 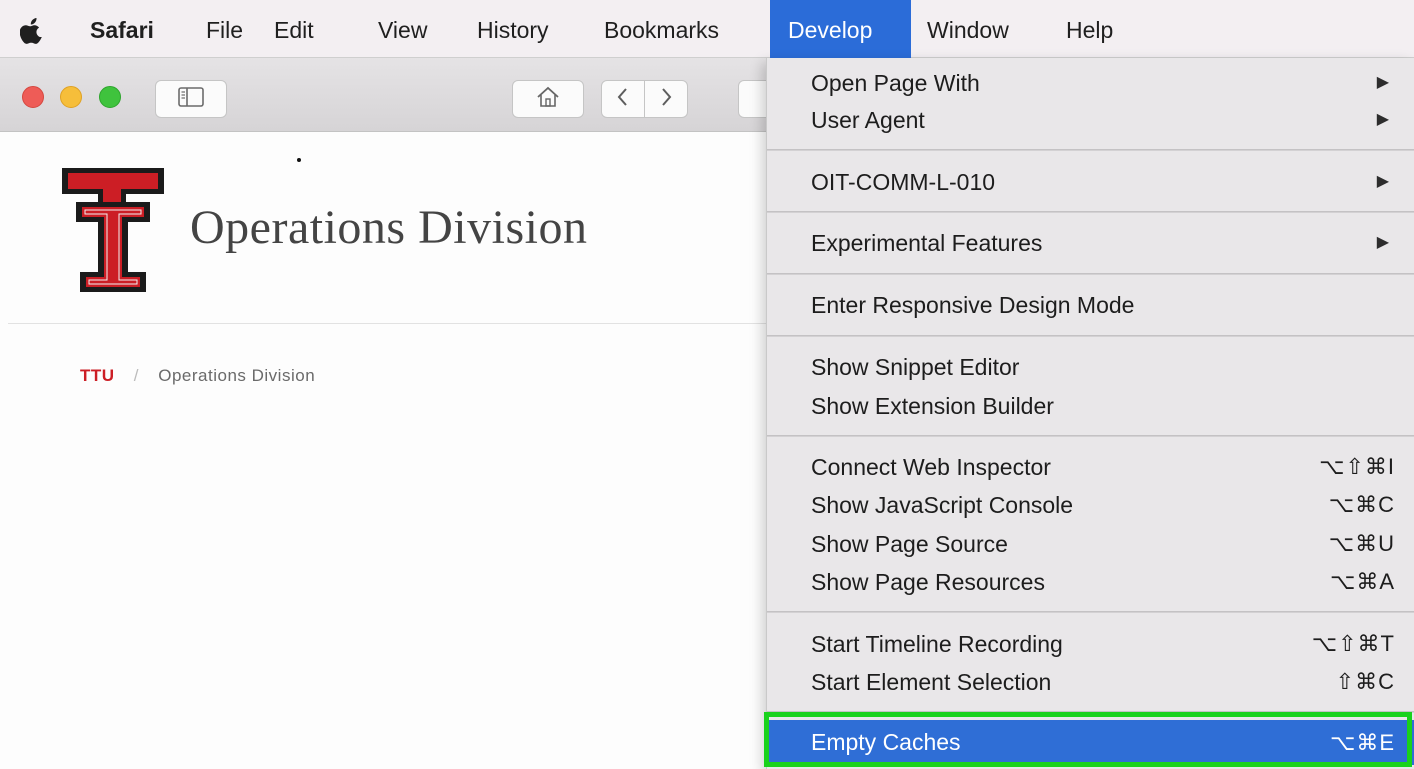 What do you see at coordinates (71, 97) in the screenshot?
I see `minimize-window-button` at bounding box center [71, 97].